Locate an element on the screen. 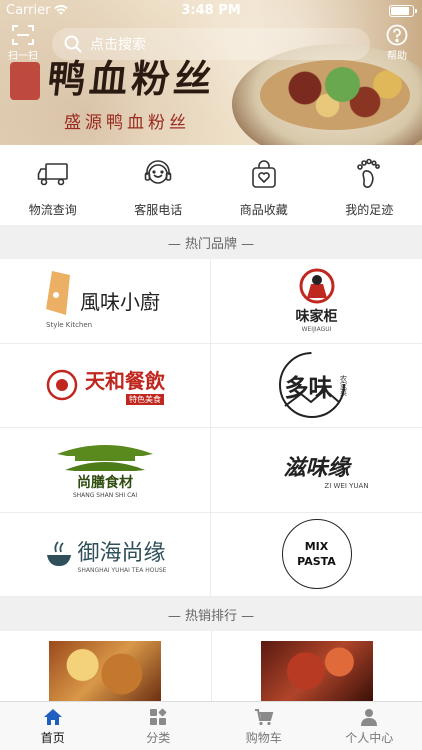  hot-brands-title: — 热门品牌 — is located at coordinates (211, 242).